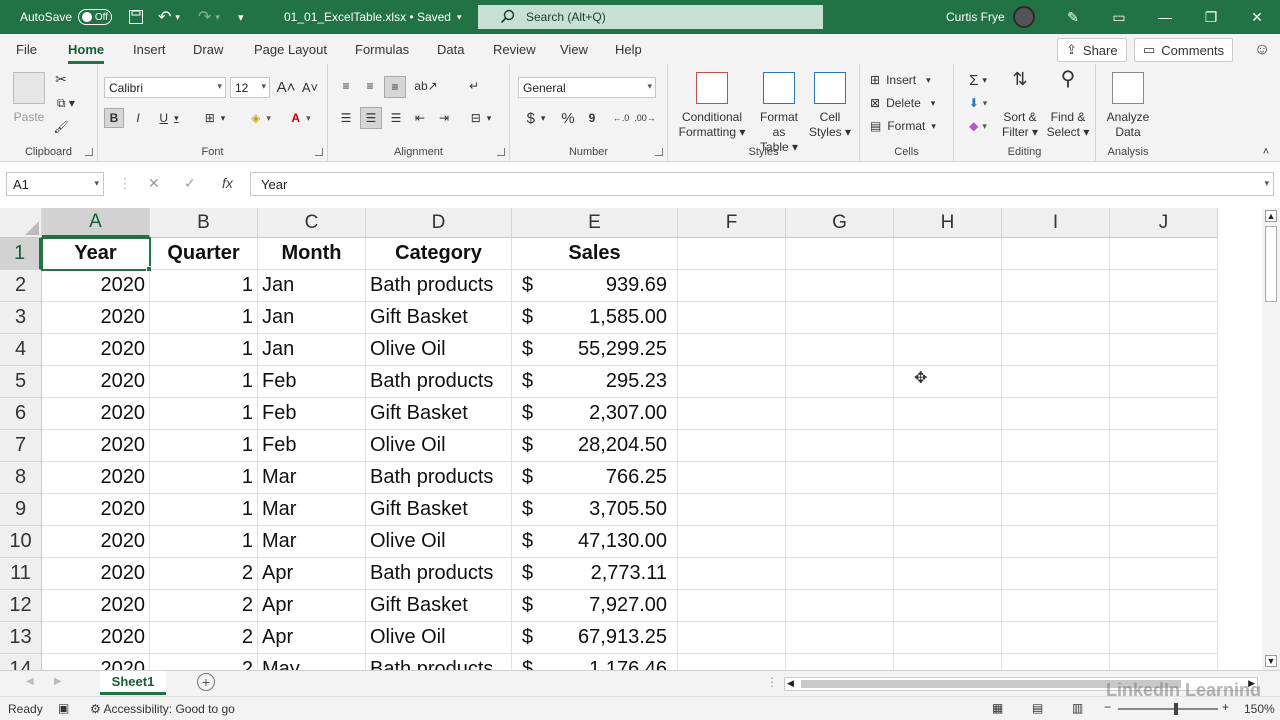  I want to click on row-header: 3, so click(21, 318).